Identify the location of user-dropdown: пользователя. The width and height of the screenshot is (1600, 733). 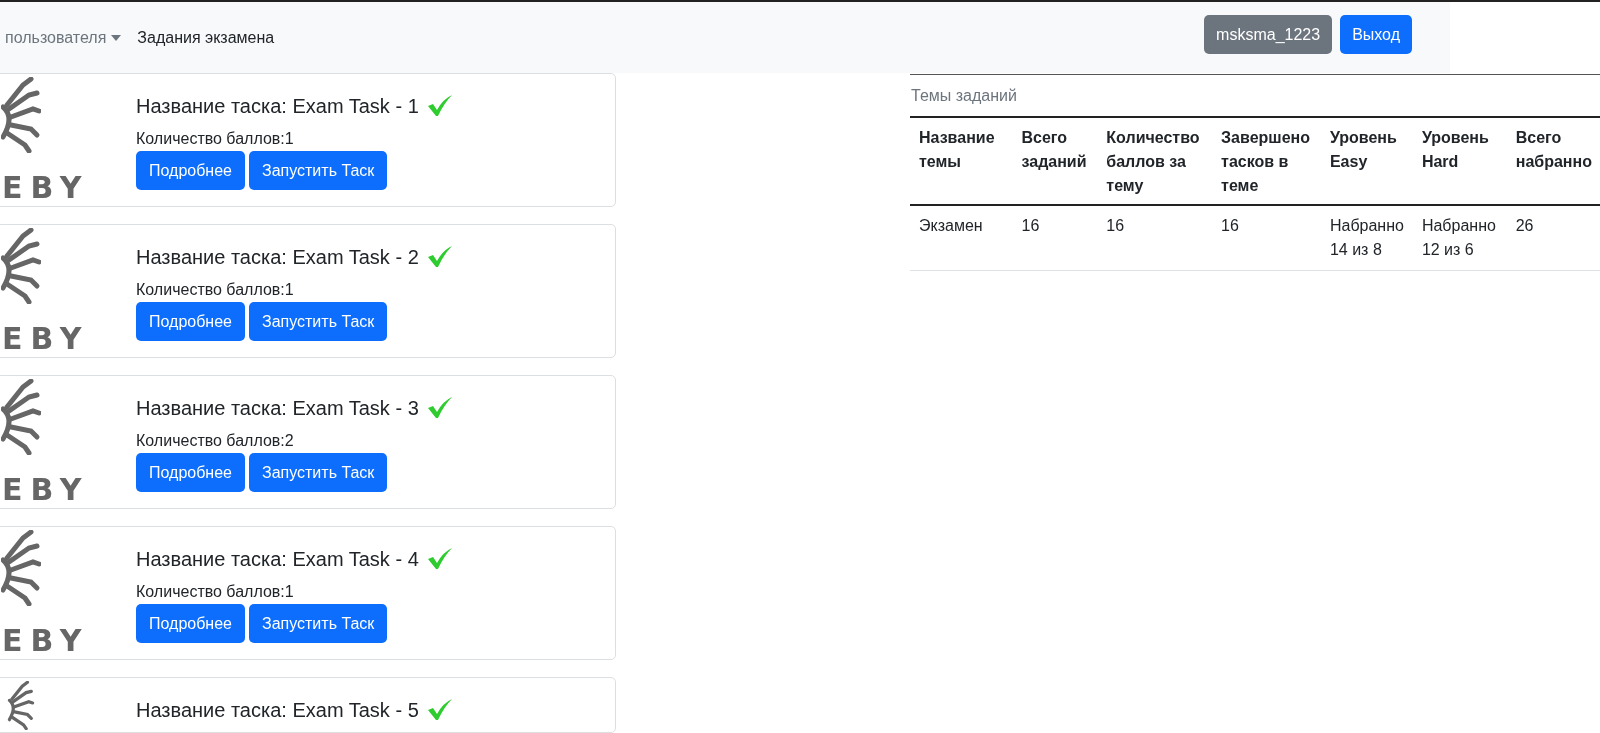
(63, 37).